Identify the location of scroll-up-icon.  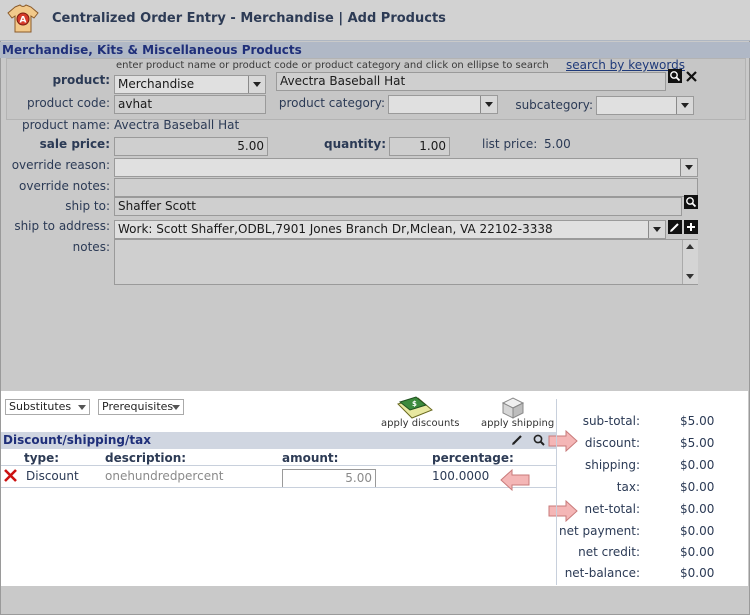
(690, 246).